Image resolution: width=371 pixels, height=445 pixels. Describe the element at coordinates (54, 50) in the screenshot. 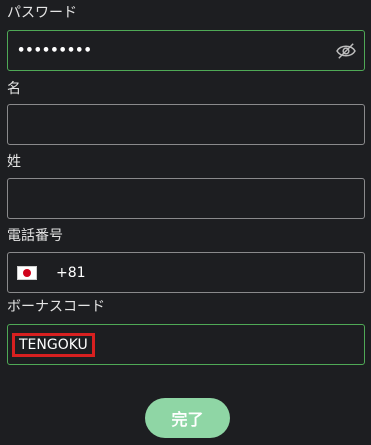

I see `password-value: •••••••••` at that location.